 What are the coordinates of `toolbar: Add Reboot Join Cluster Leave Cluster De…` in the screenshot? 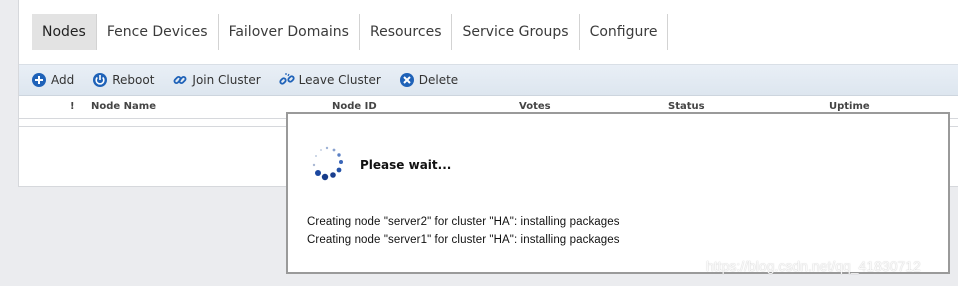 It's located at (488, 80).